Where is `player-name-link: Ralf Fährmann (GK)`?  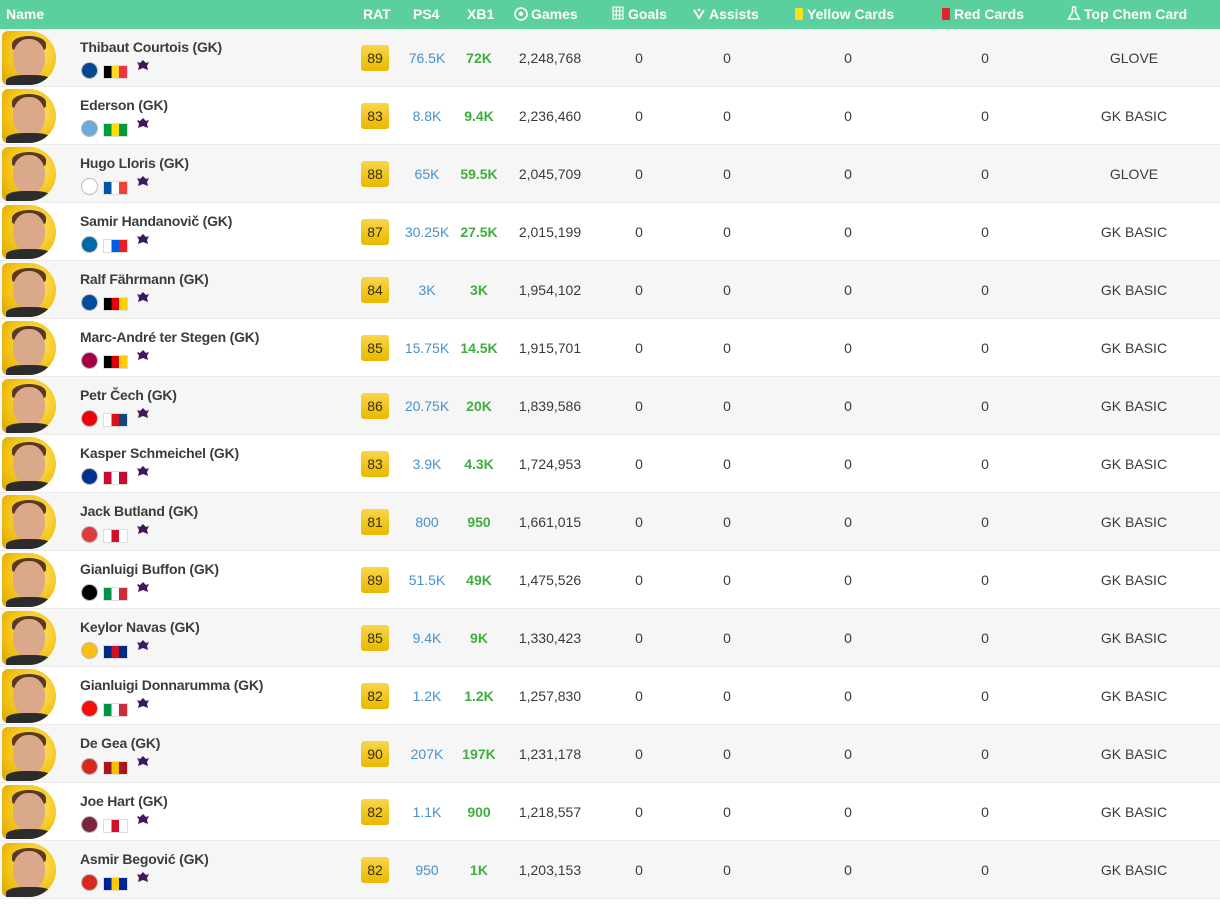
player-name-link: Ralf Fährmann (GK) is located at coordinates (144, 279).